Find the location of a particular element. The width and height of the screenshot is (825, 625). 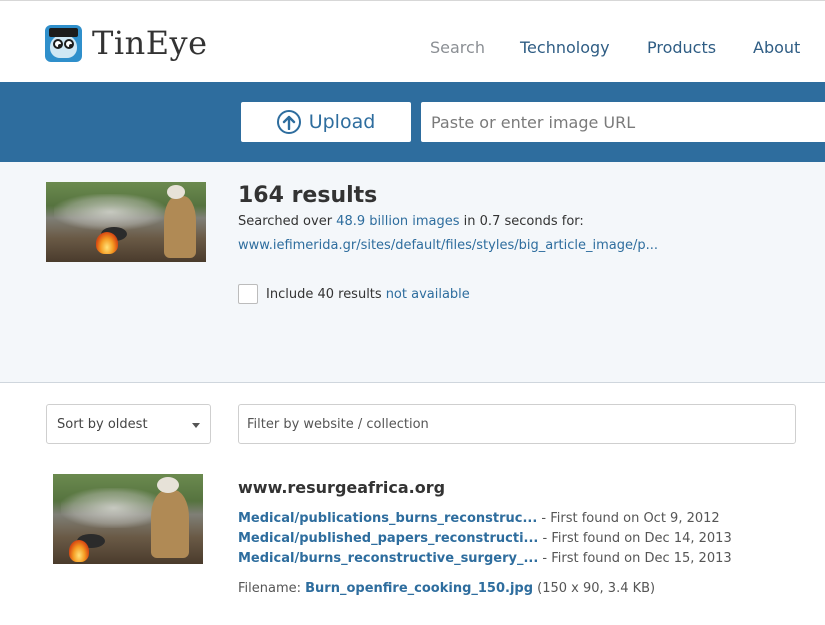

nav-about: About is located at coordinates (776, 47).